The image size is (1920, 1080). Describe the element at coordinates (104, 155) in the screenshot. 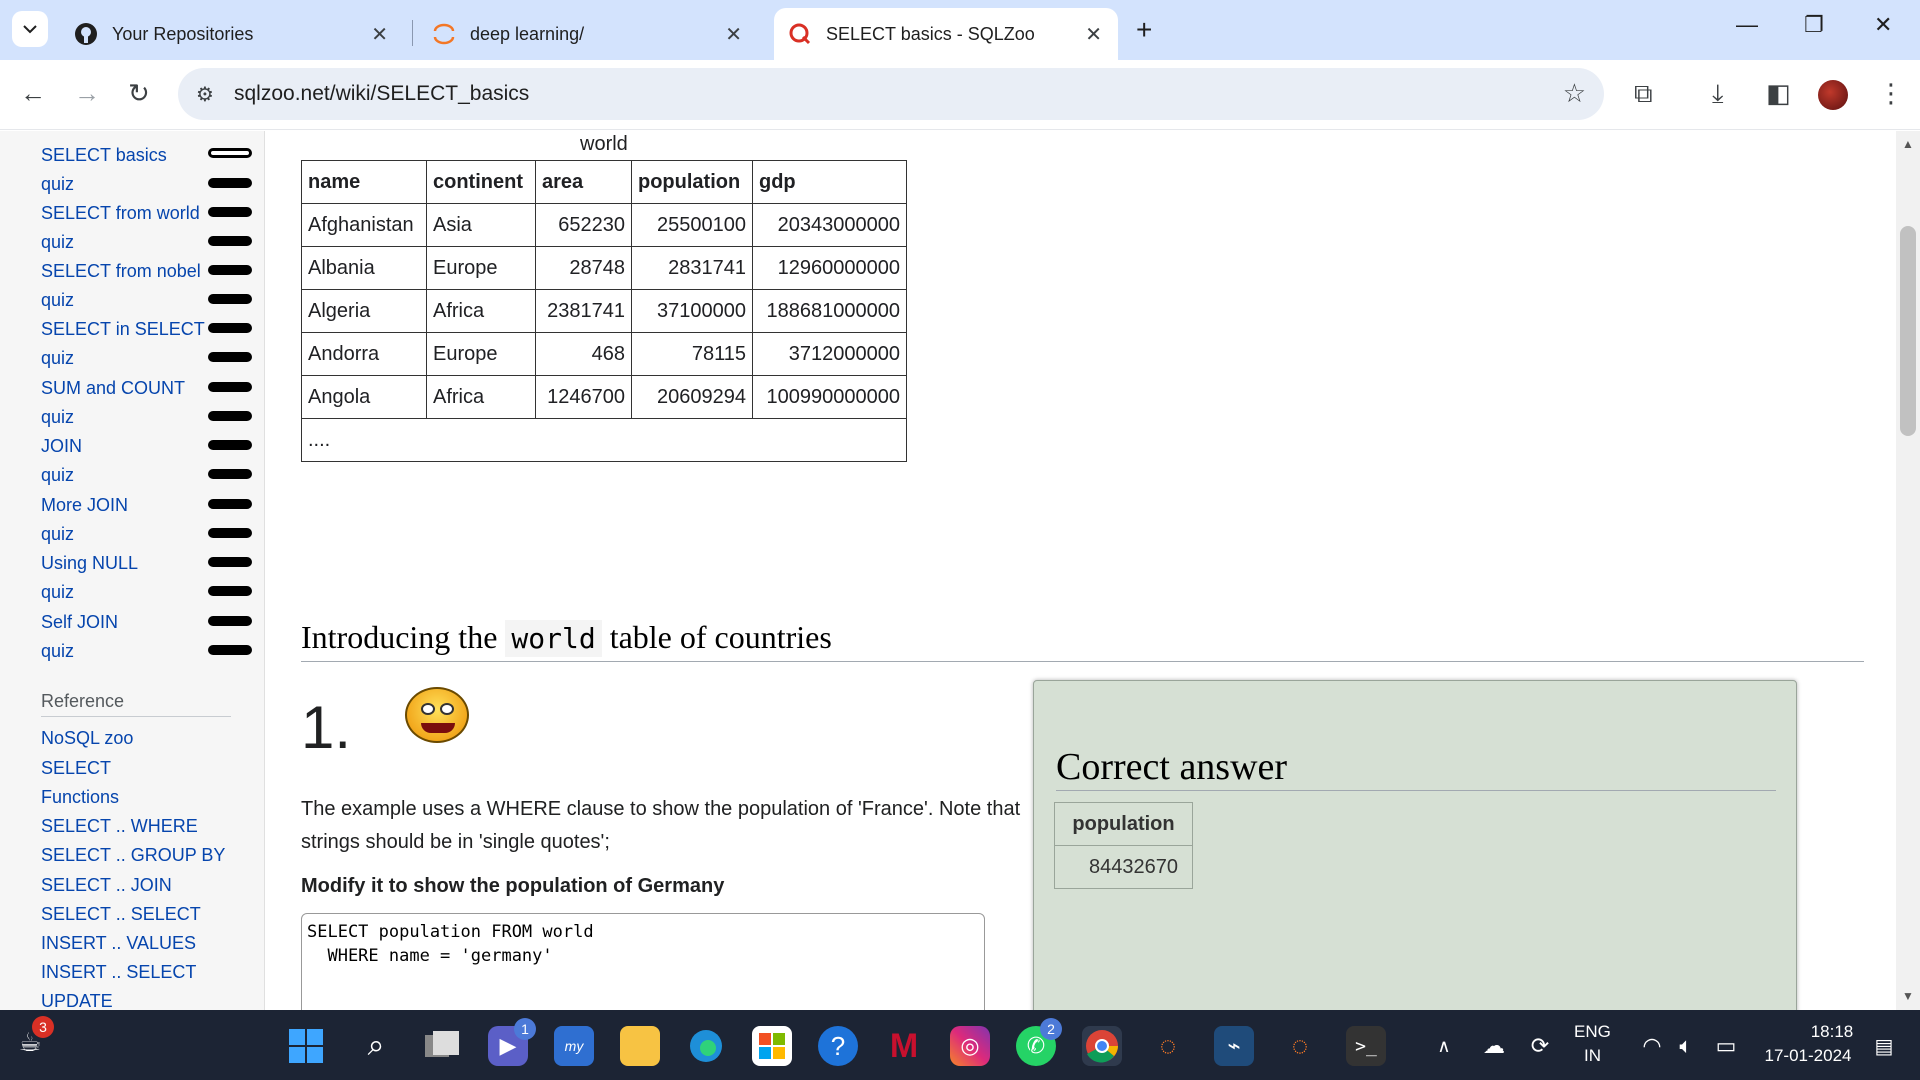

I see `sidebar-item-select-basics: SELECT basics` at that location.